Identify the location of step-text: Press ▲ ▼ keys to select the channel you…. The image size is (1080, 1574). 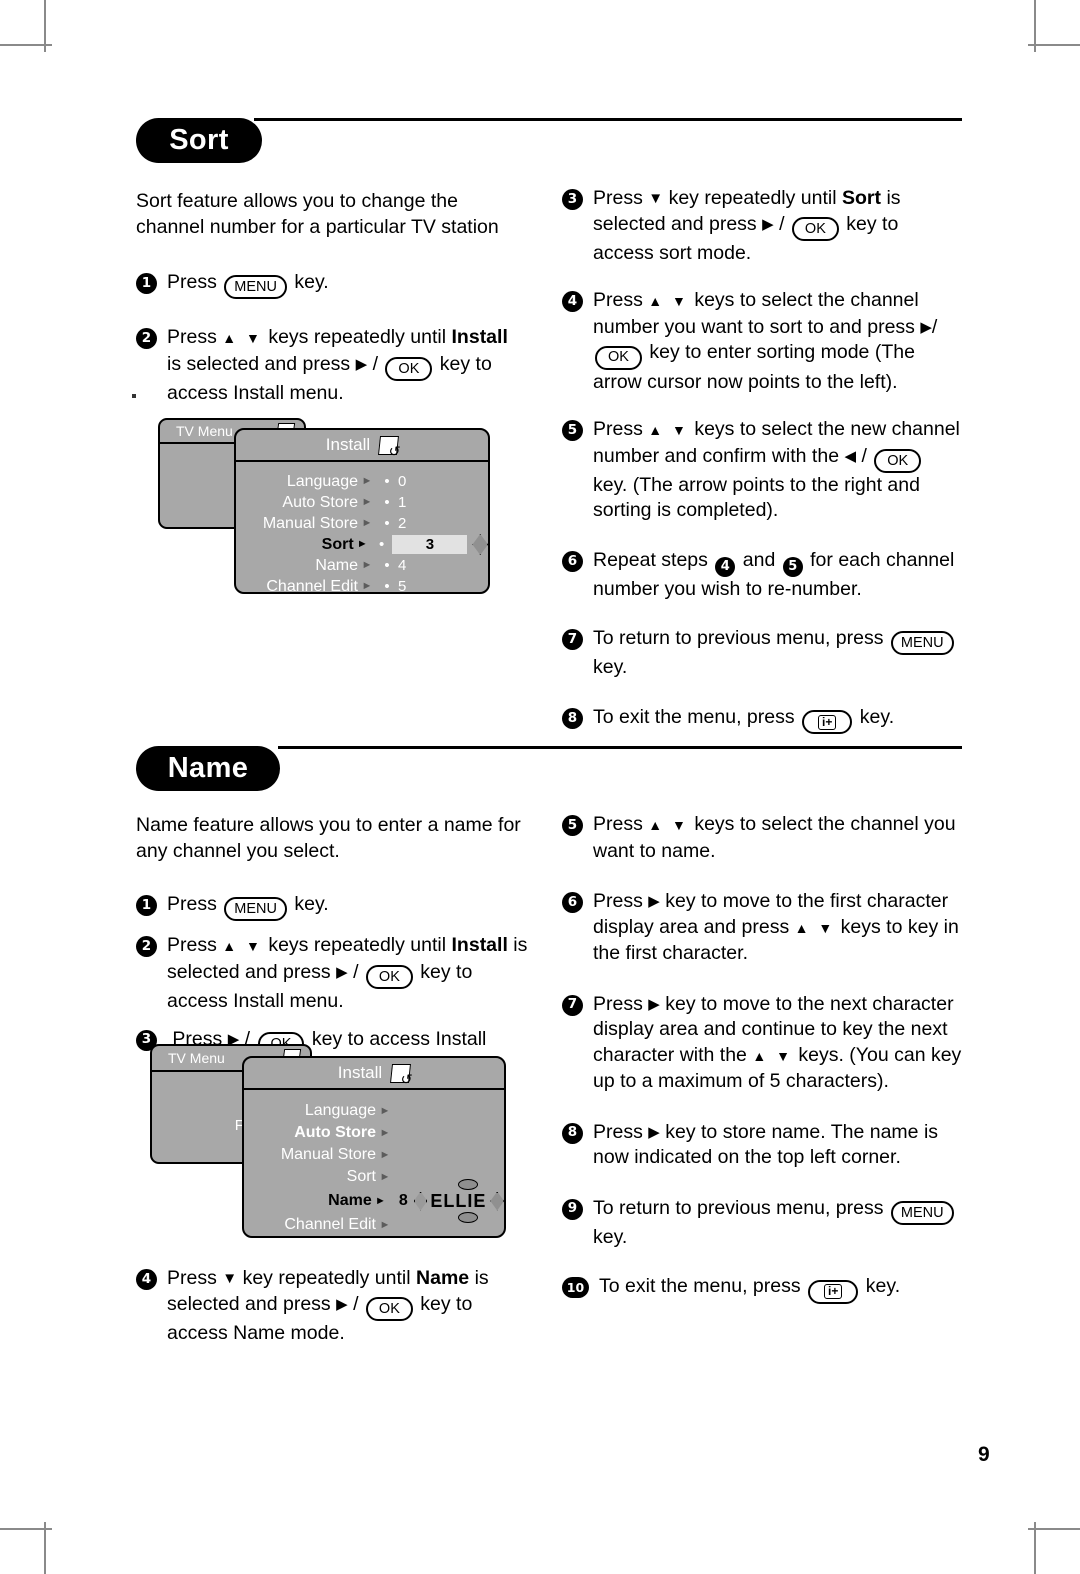
(777, 838).